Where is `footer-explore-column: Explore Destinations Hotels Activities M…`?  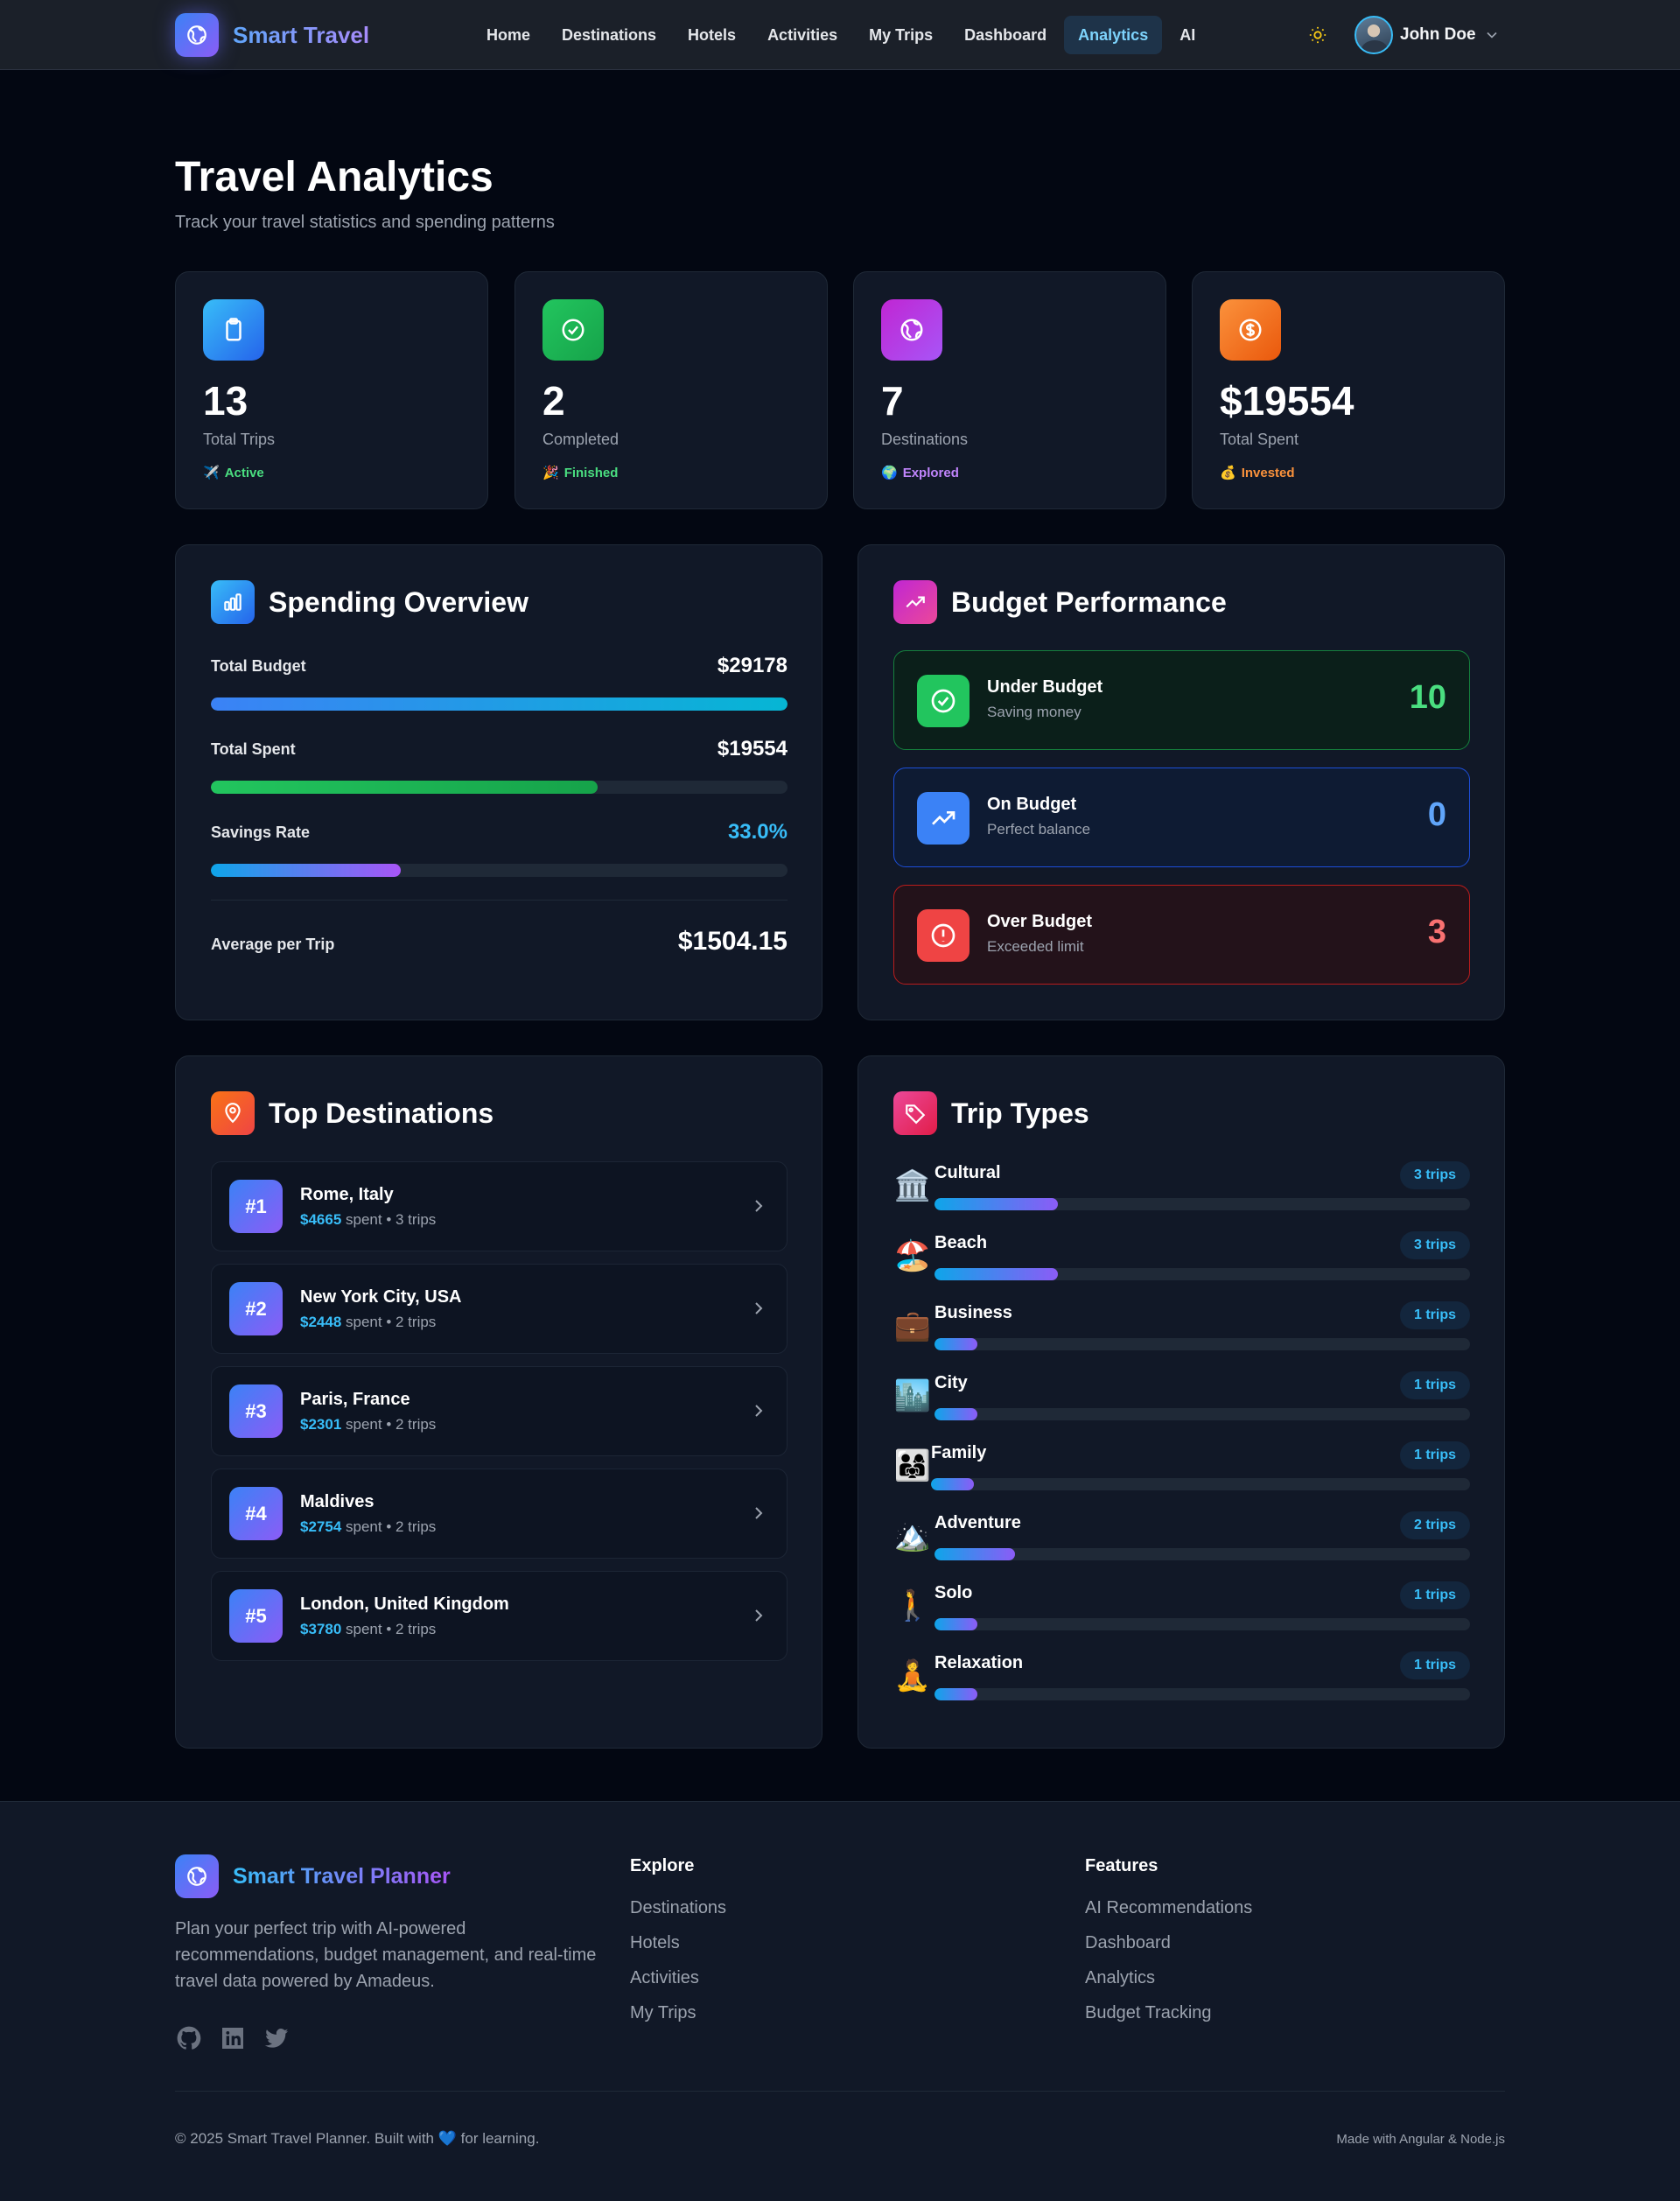 footer-explore-column: Explore Destinations Hotels Activities M… is located at coordinates (678, 1943).